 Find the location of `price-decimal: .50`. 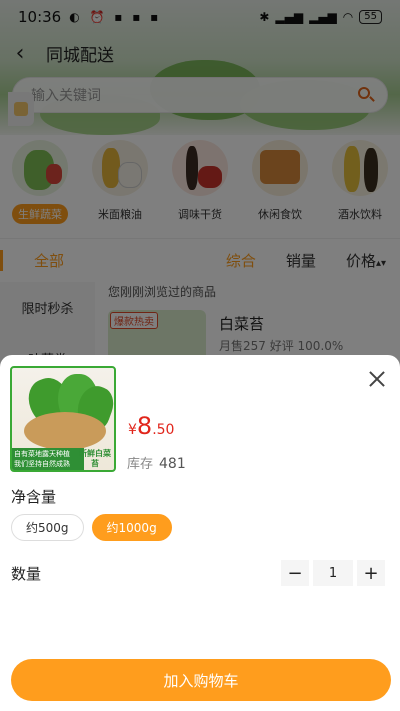

price-decimal: .50 is located at coordinates (163, 430).